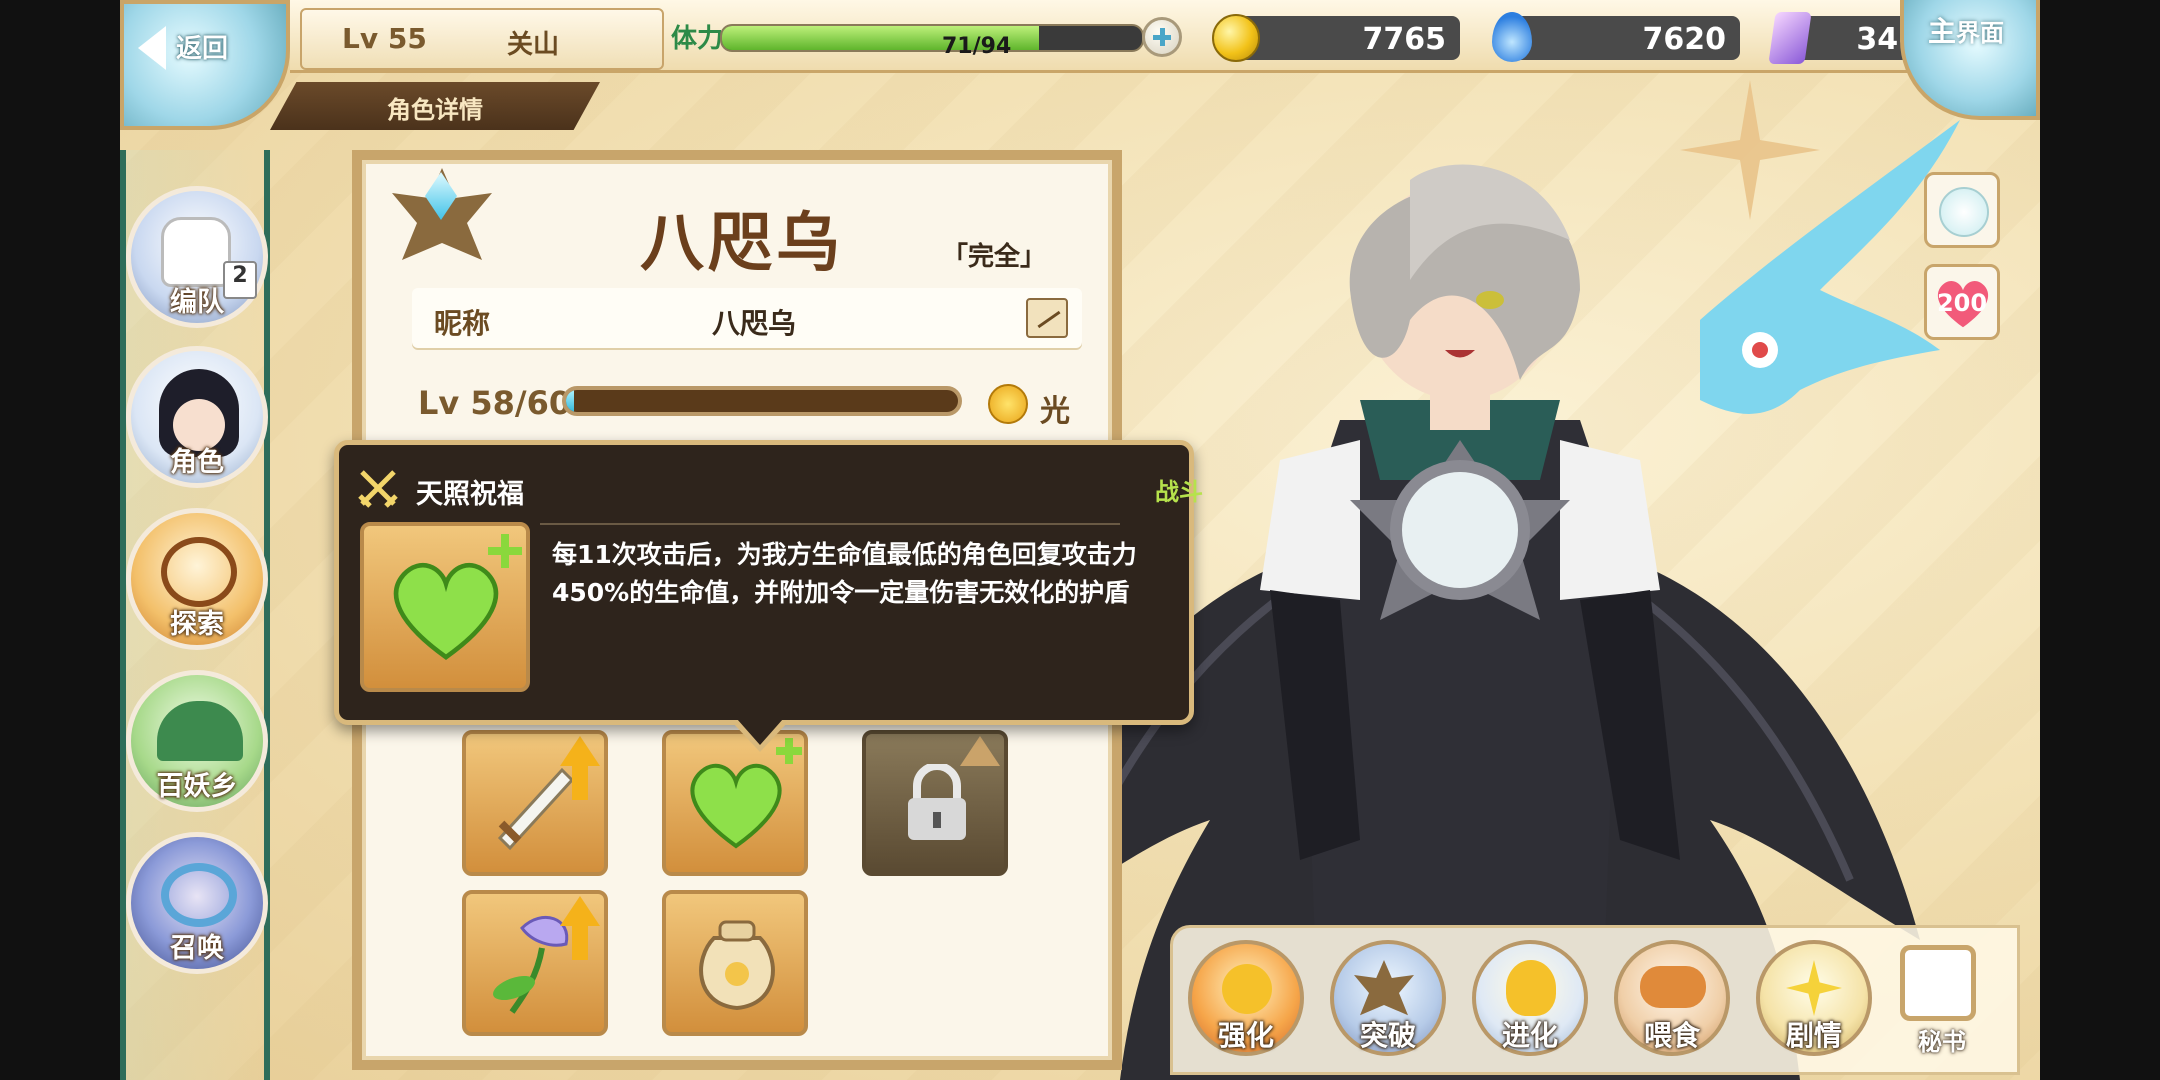 Image resolution: width=2160 pixels, height=1080 pixels. Describe the element at coordinates (1245, 1035) in the screenshot. I see `enhance-label: 强化` at that location.